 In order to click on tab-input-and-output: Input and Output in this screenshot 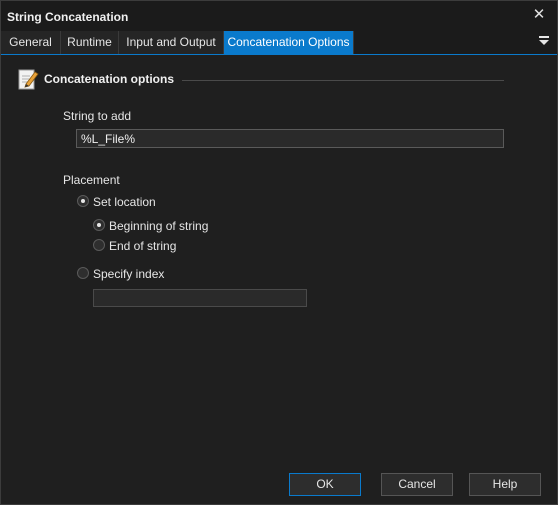, I will do `click(171, 42)`.